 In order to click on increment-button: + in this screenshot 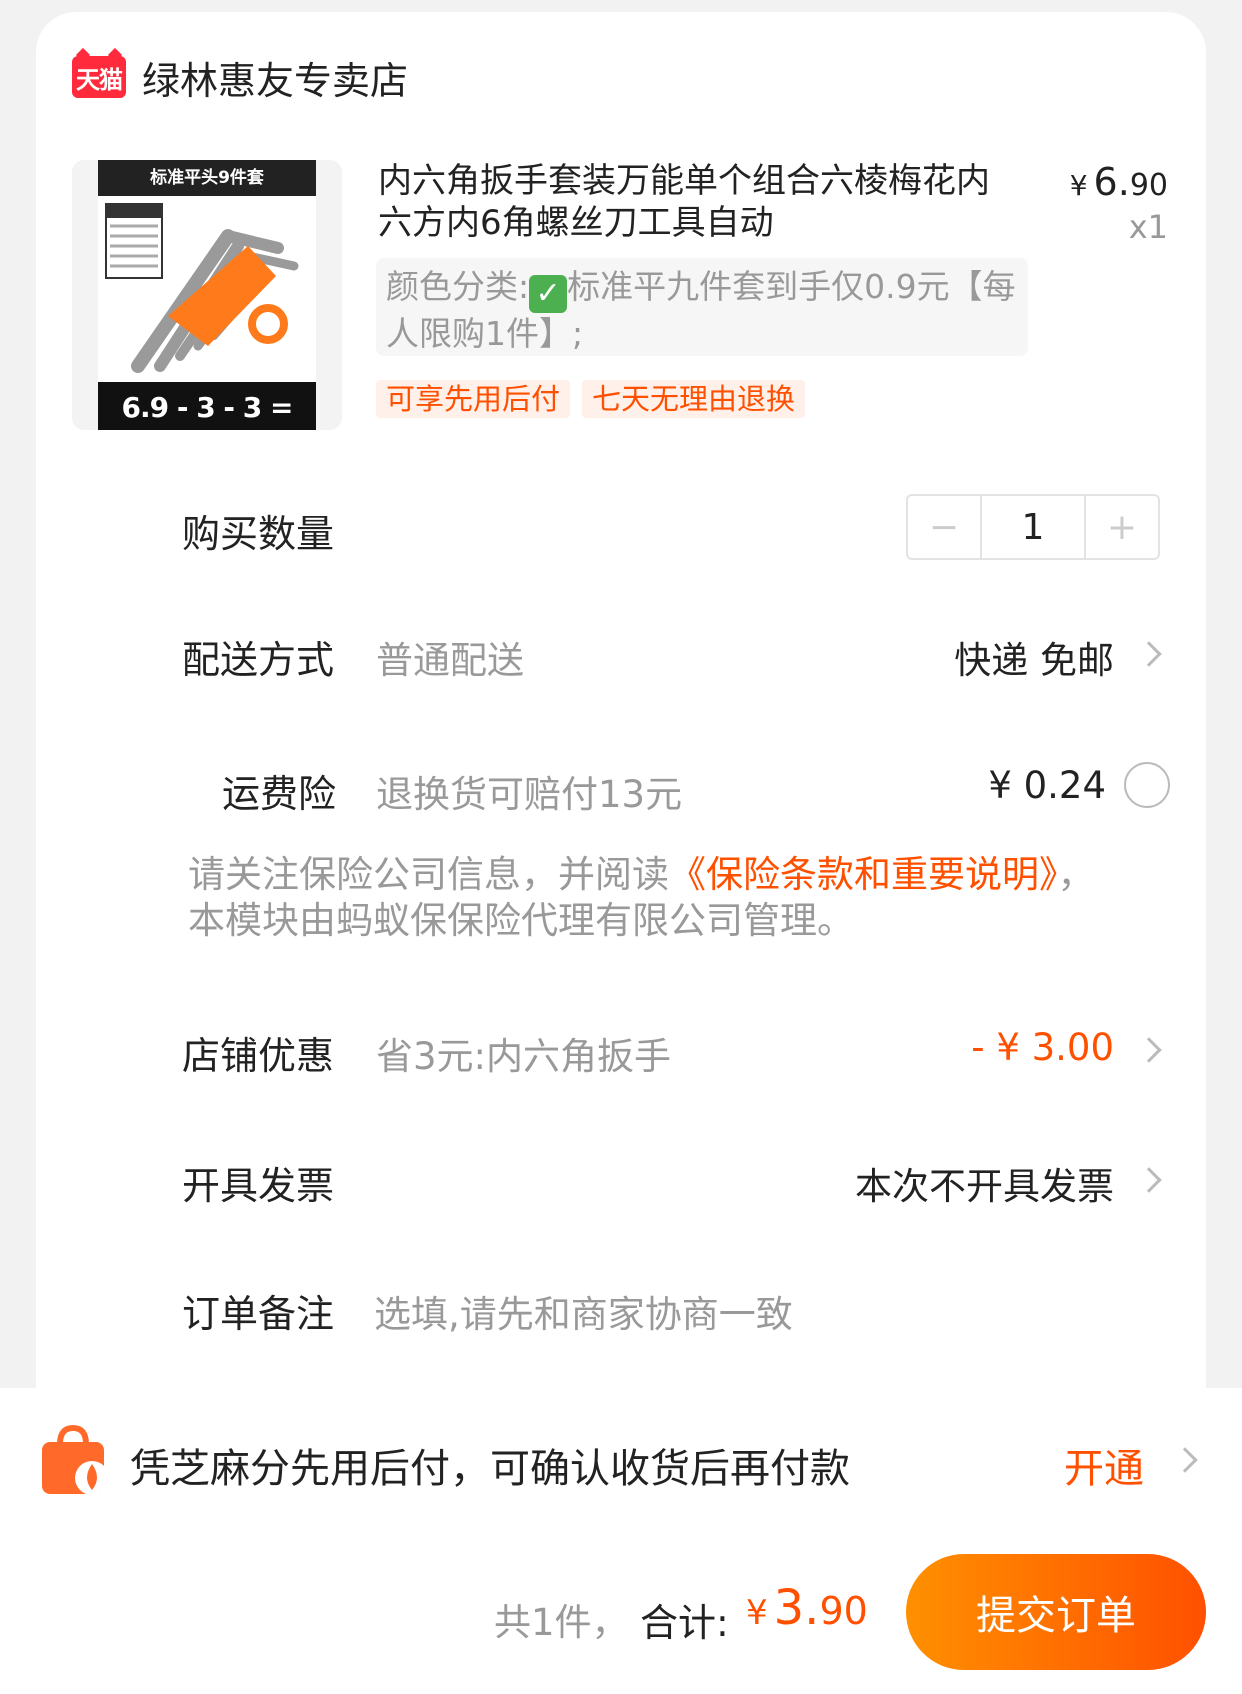, I will do `click(1122, 527)`.